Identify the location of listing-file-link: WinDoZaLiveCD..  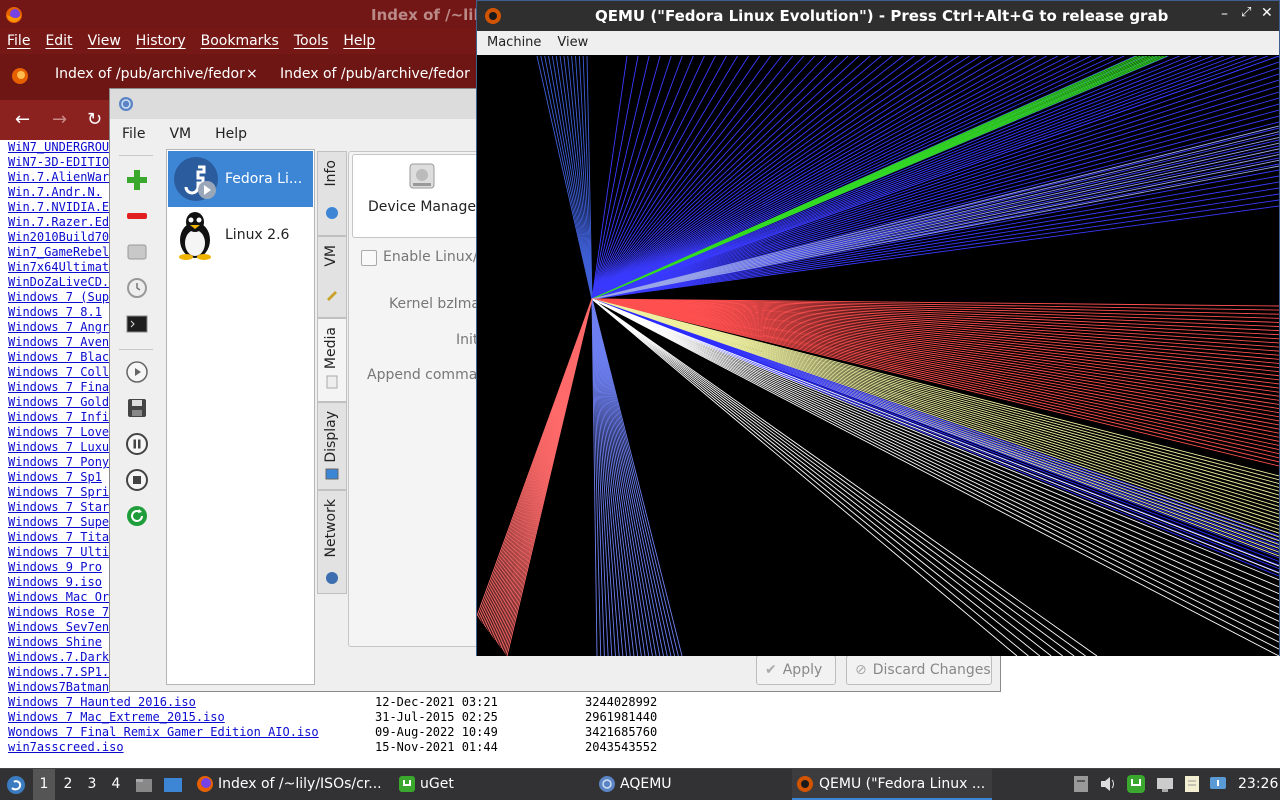
(58, 282).